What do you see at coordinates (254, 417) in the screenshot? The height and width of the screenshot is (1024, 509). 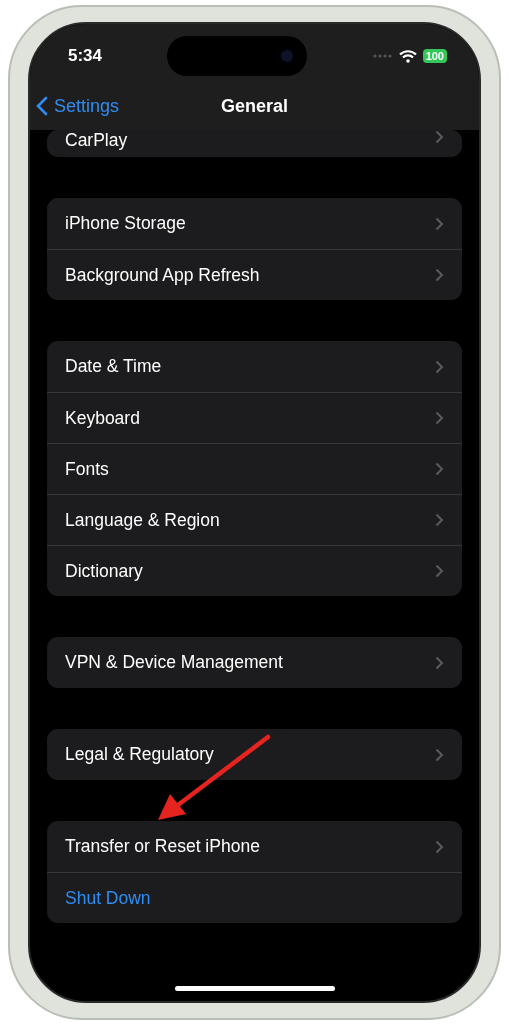 I see `settings-row: Keyboard` at bounding box center [254, 417].